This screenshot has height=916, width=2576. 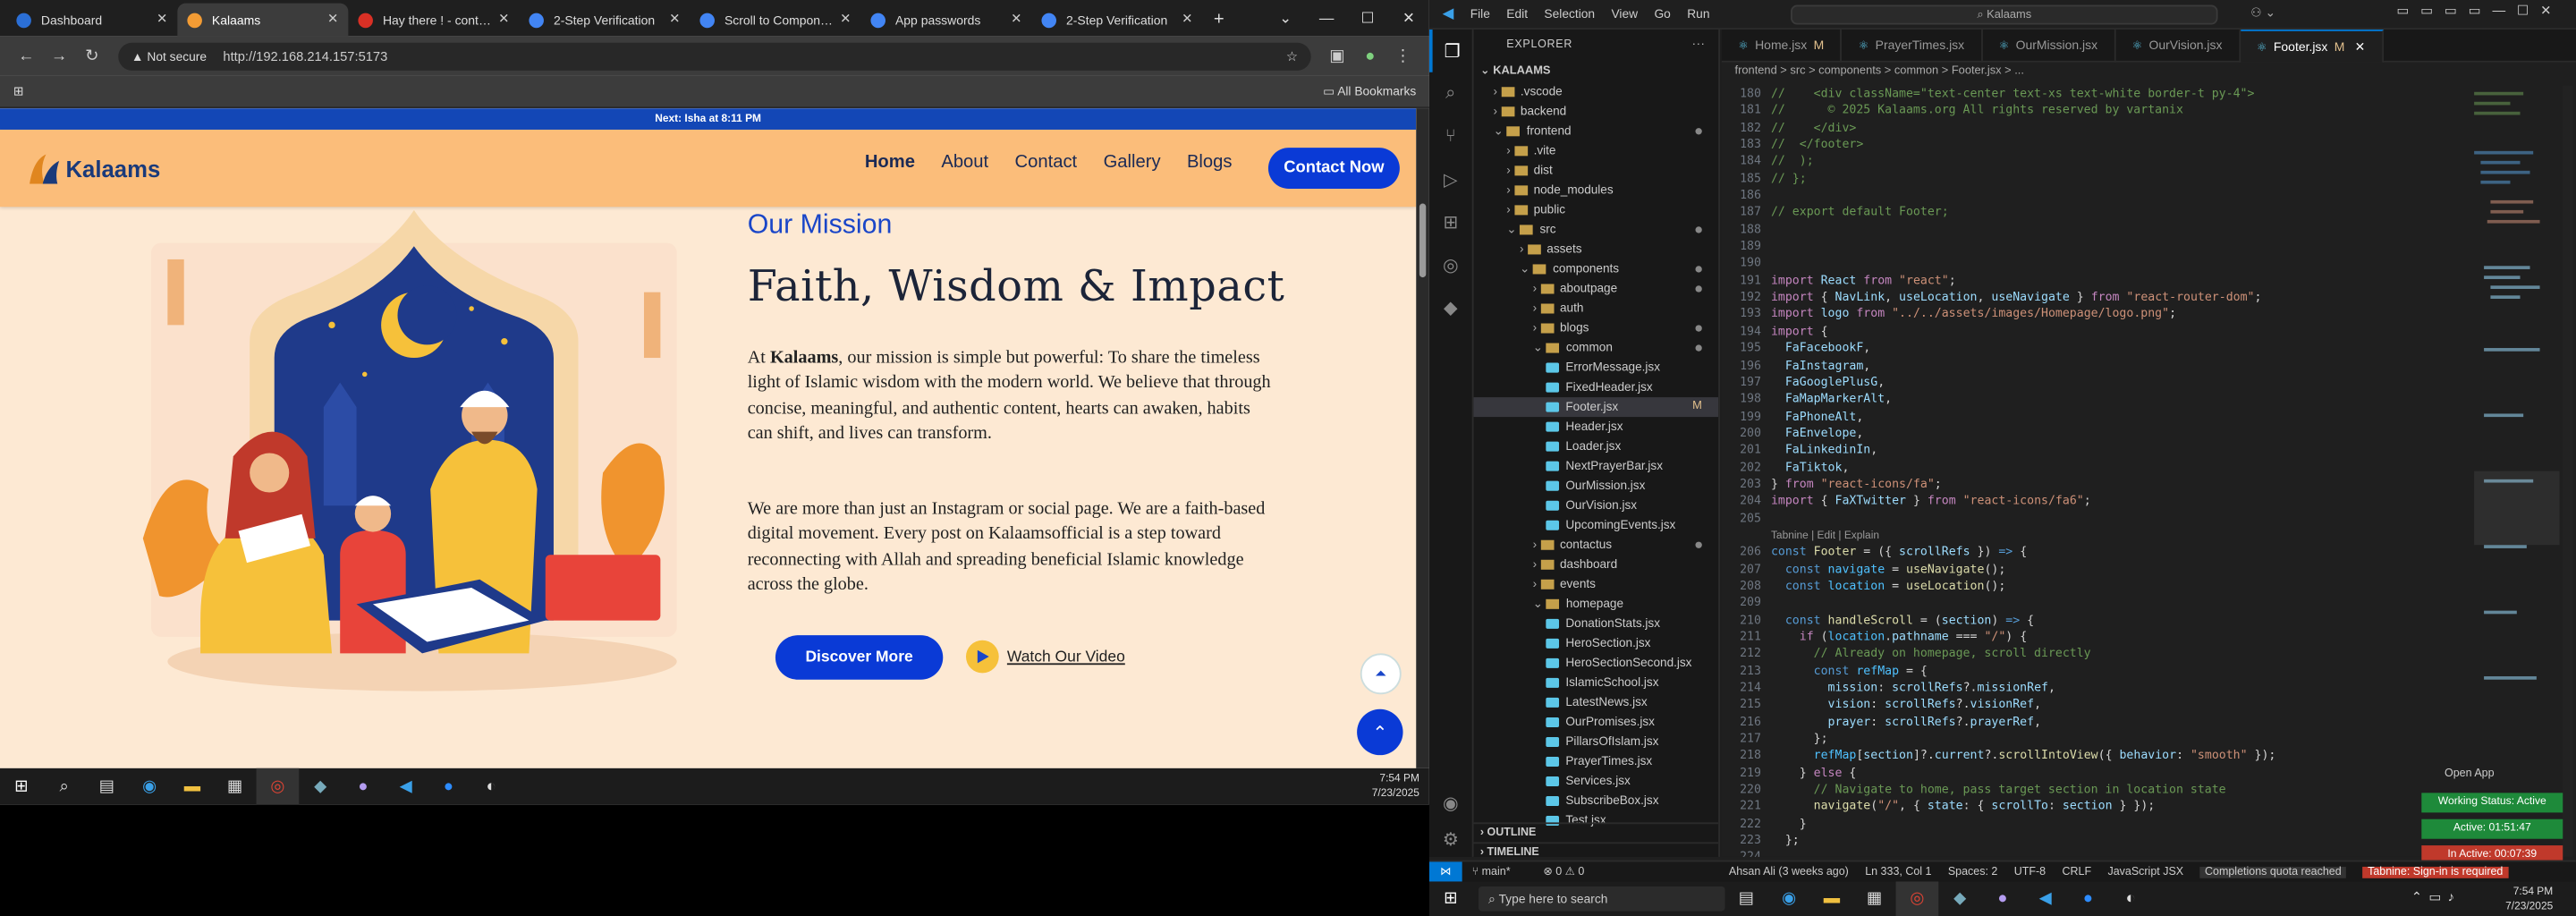 What do you see at coordinates (1450, 306) in the screenshot?
I see `tabnine-icon: ◆` at bounding box center [1450, 306].